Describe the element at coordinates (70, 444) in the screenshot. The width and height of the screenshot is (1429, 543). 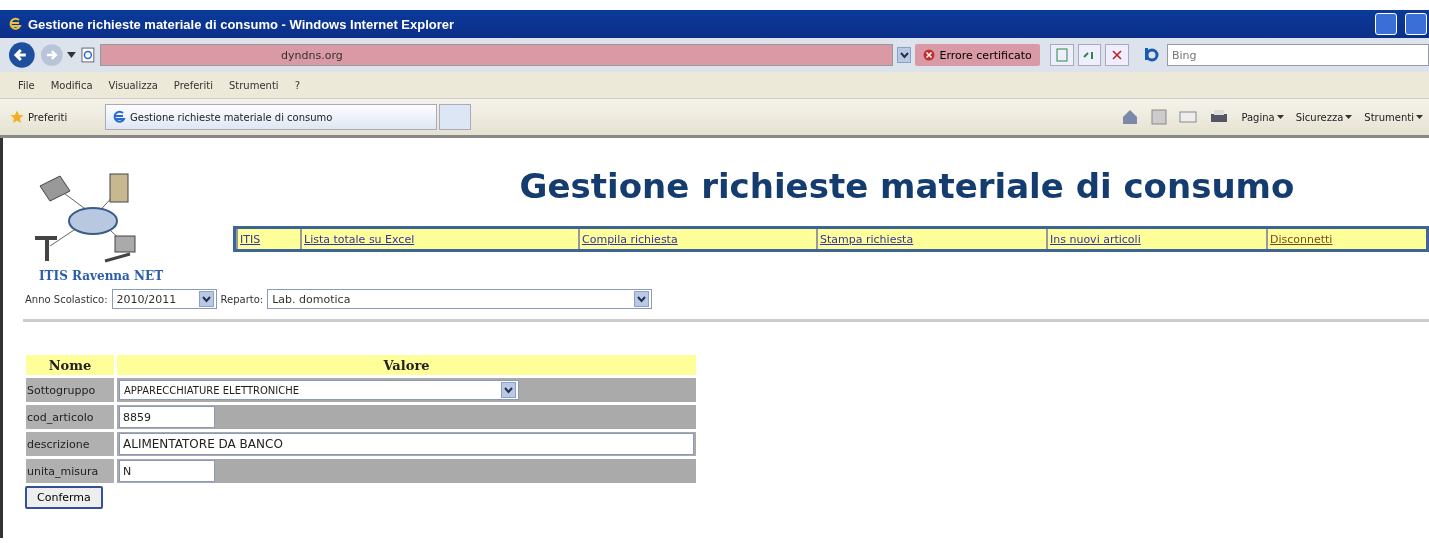
I see `field-name: descrizione` at that location.